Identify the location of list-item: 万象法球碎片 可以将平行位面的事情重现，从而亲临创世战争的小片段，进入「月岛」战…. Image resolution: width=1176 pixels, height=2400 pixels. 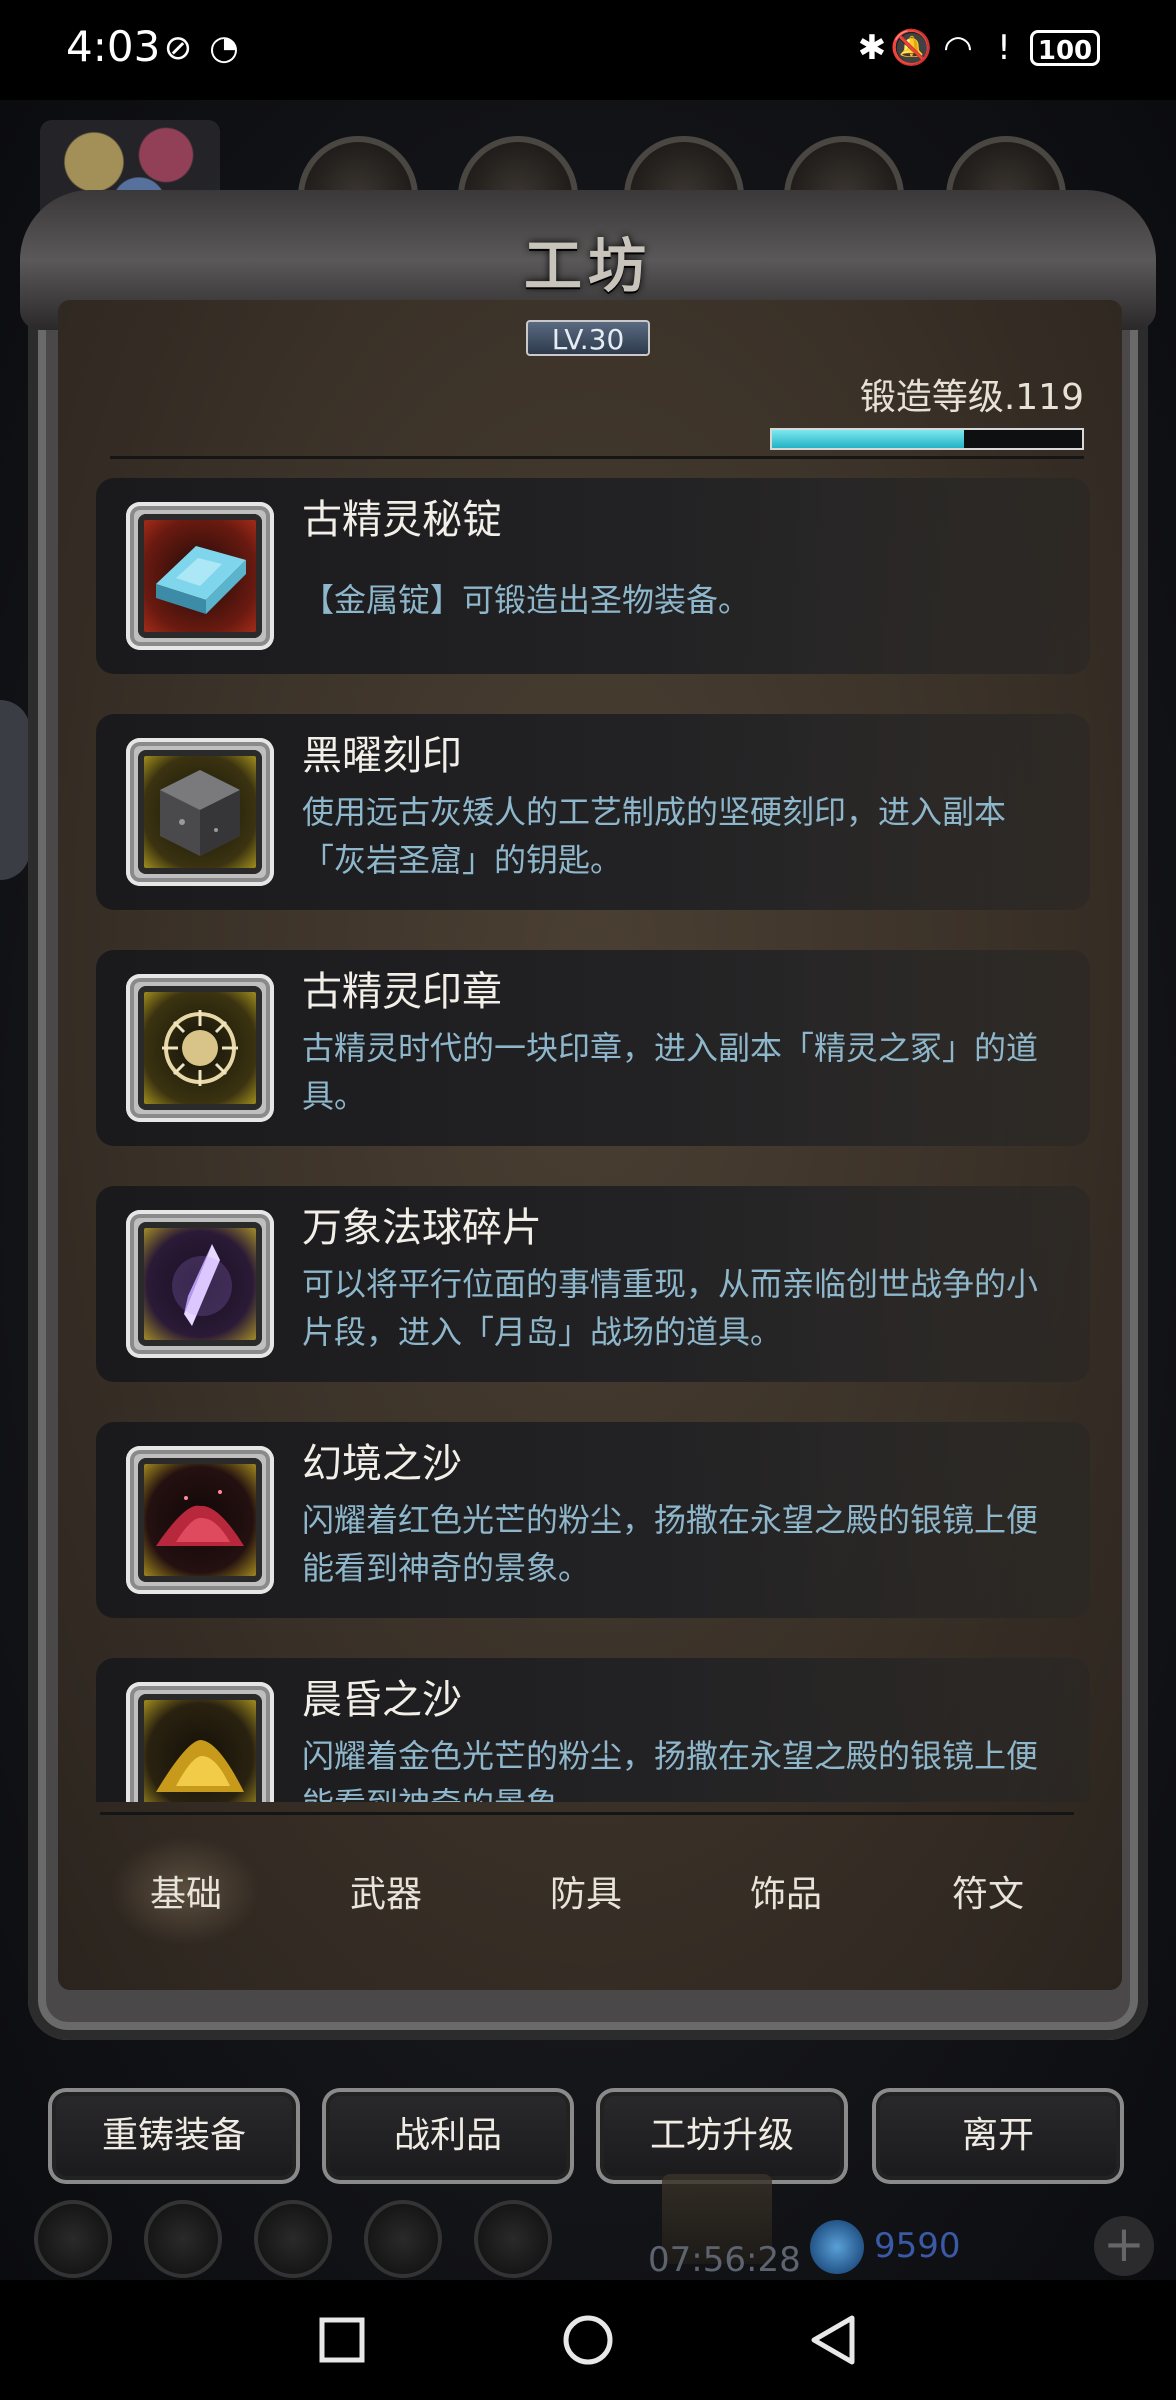
(593, 1284).